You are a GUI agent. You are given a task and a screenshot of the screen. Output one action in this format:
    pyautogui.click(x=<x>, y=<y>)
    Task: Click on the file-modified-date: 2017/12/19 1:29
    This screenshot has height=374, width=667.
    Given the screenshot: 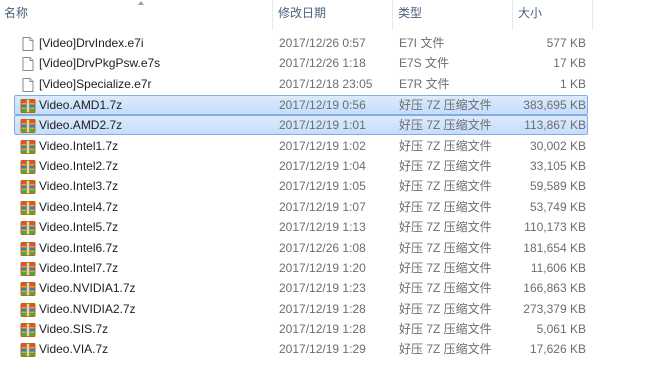 What is the action you would take?
    pyautogui.click(x=322, y=349)
    